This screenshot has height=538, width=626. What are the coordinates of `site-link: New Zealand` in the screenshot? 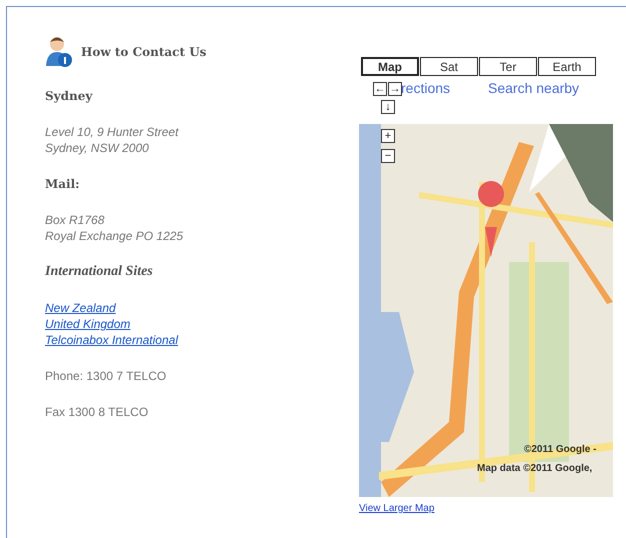 It's located at (80, 308).